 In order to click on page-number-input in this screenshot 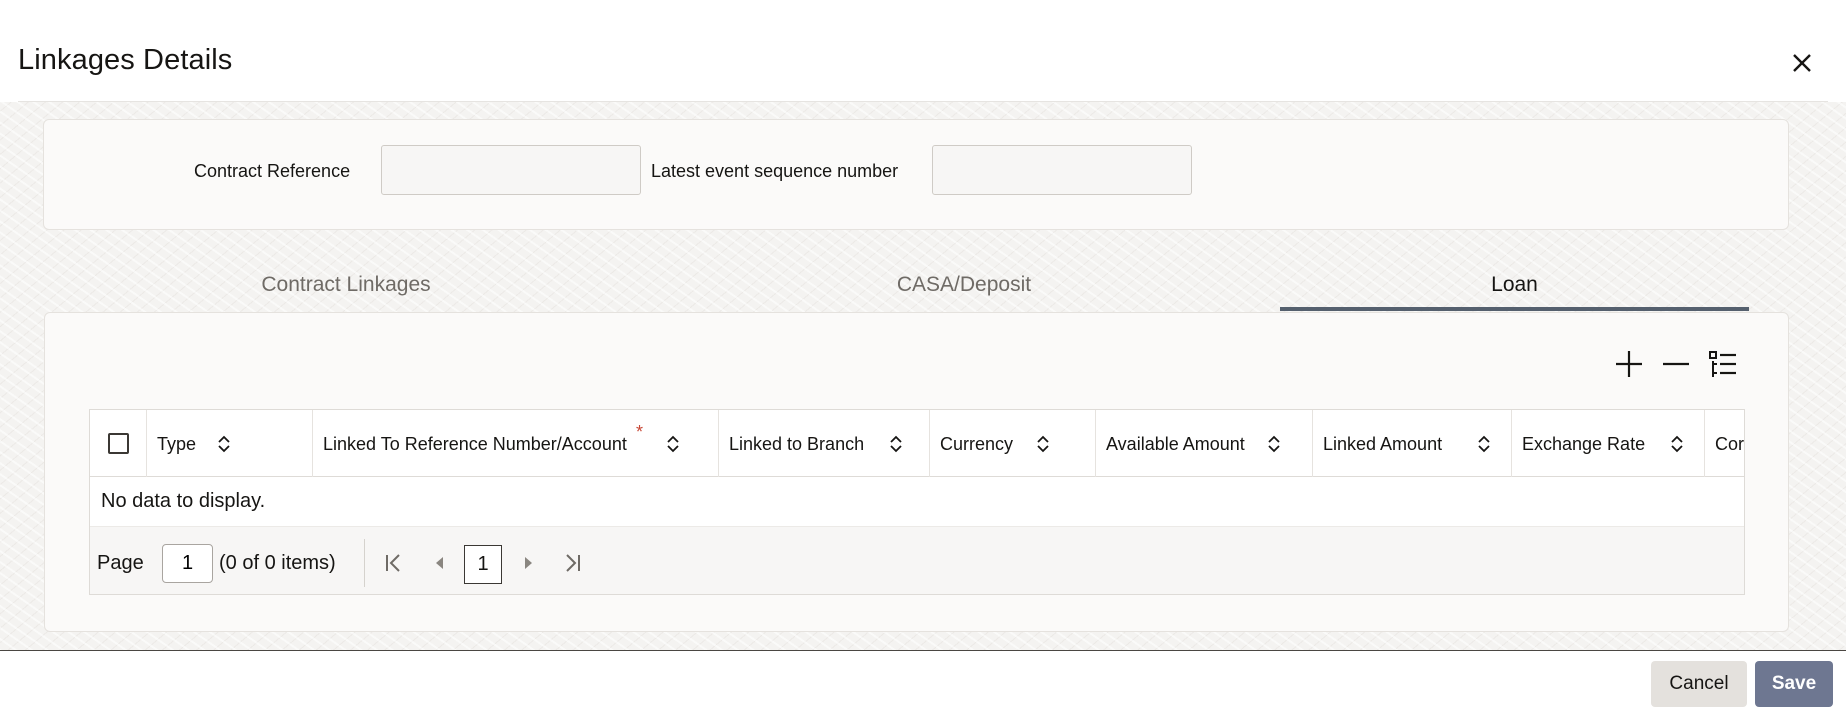, I will do `click(187, 563)`.